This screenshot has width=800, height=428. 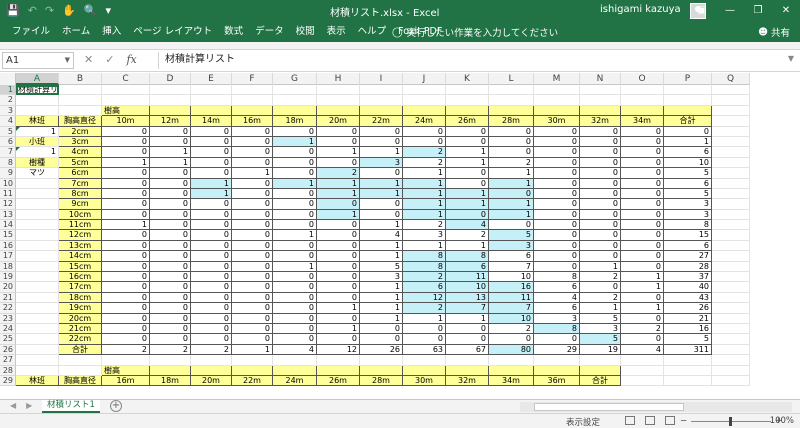 I want to click on height-column-header: 12m, so click(x=170, y=121).